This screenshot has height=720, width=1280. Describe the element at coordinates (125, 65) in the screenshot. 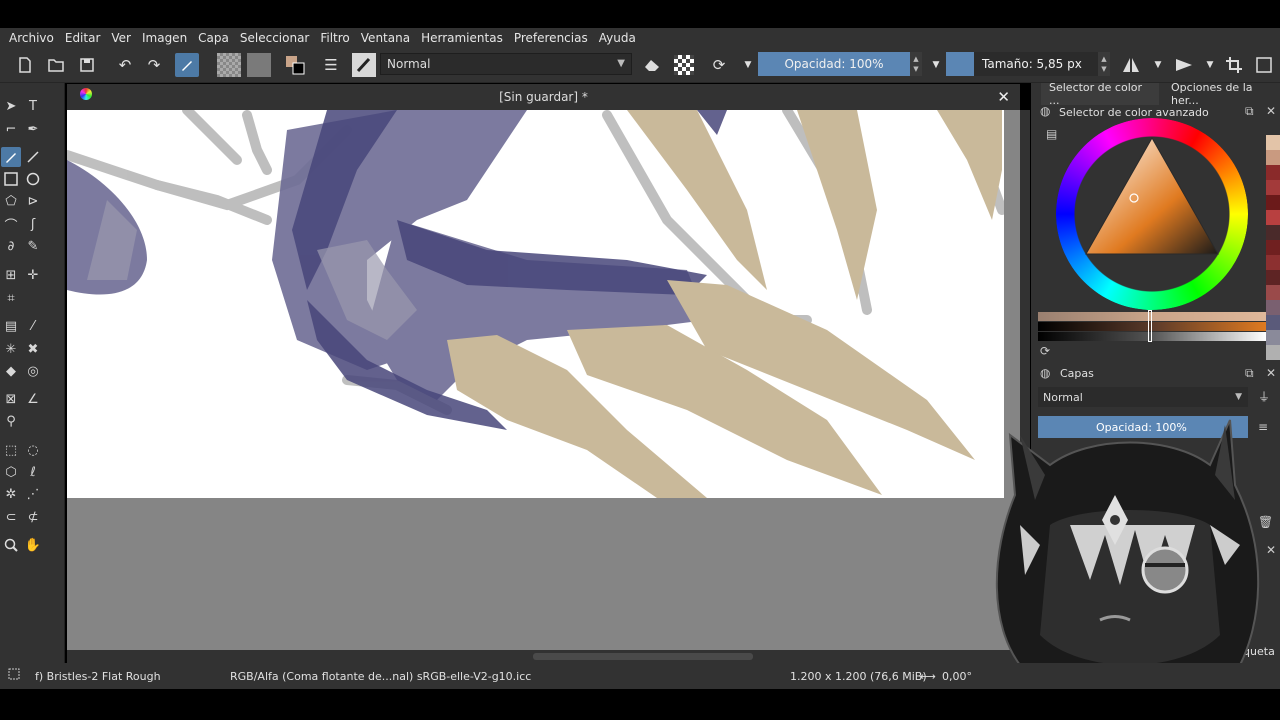

I see `undo-icon: ↶` at that location.